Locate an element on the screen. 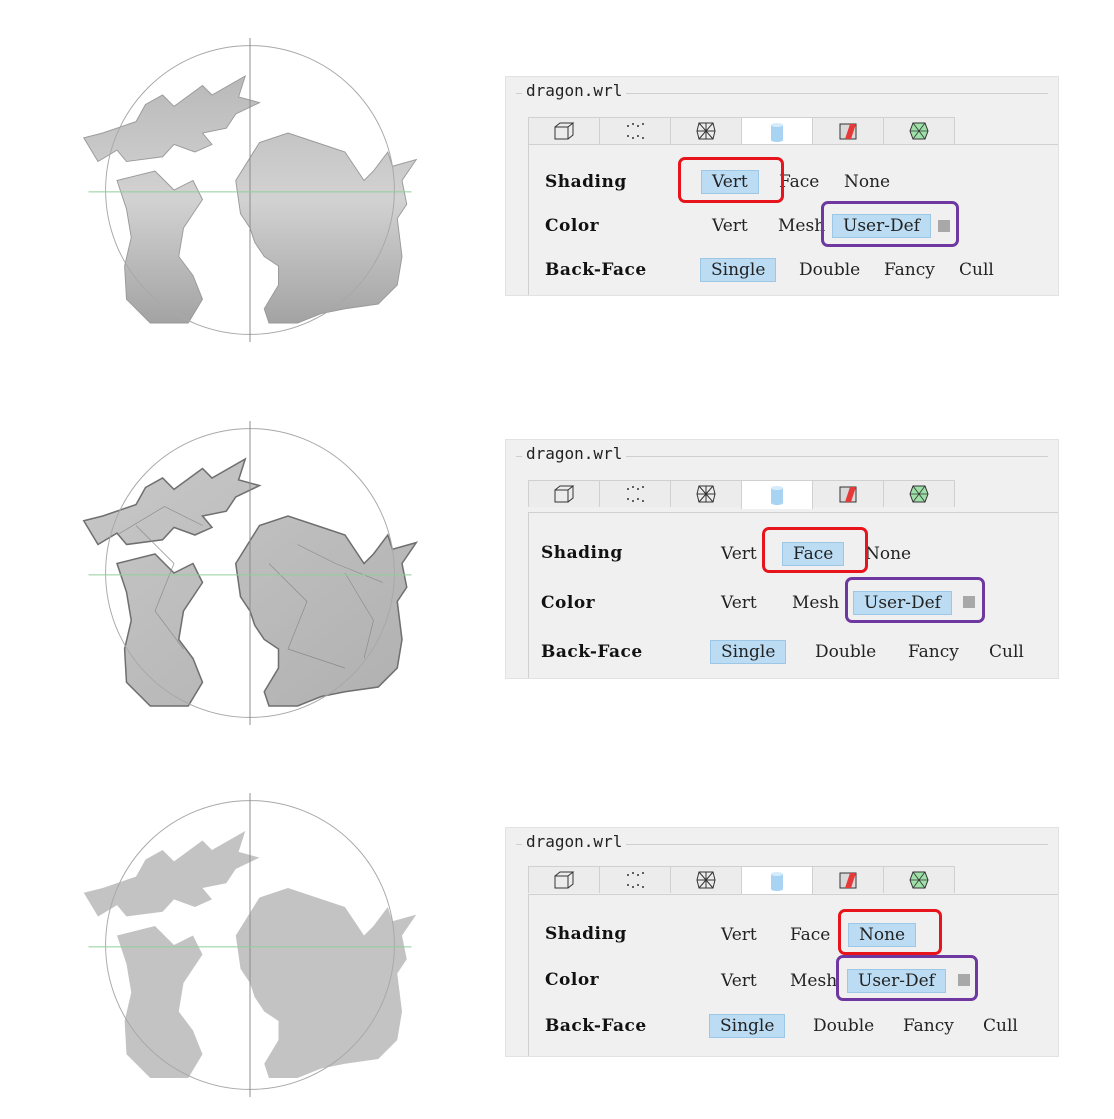 This screenshot has width=1114, height=1119. dragon-model-faceted is located at coordinates (250, 573).